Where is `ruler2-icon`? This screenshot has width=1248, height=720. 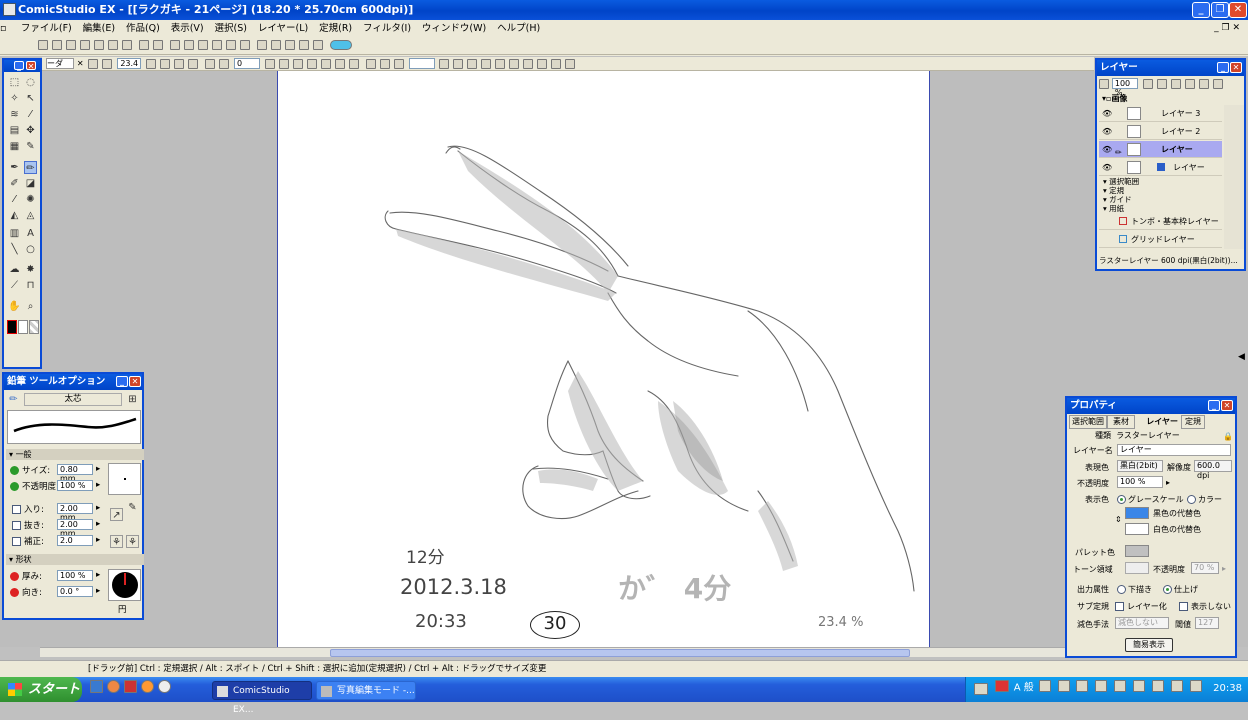 ruler2-icon is located at coordinates (500, 63).